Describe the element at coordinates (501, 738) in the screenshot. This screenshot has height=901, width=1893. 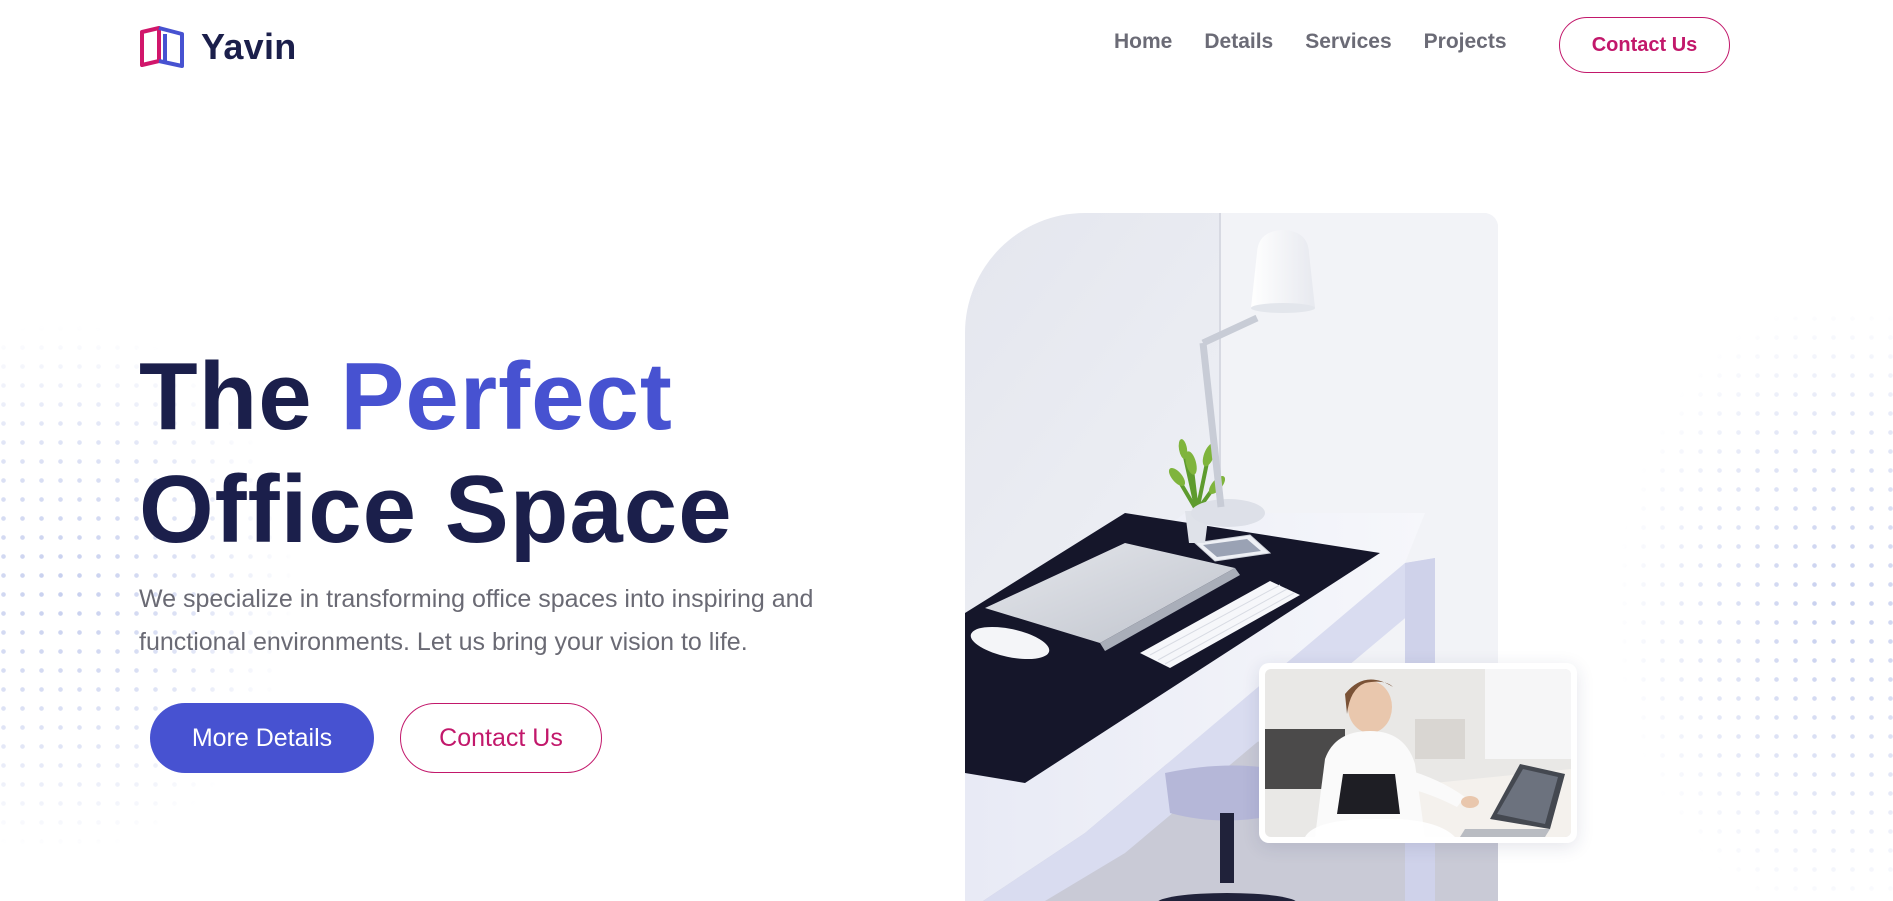
I see `hero-contact-button: Contact Us` at that location.